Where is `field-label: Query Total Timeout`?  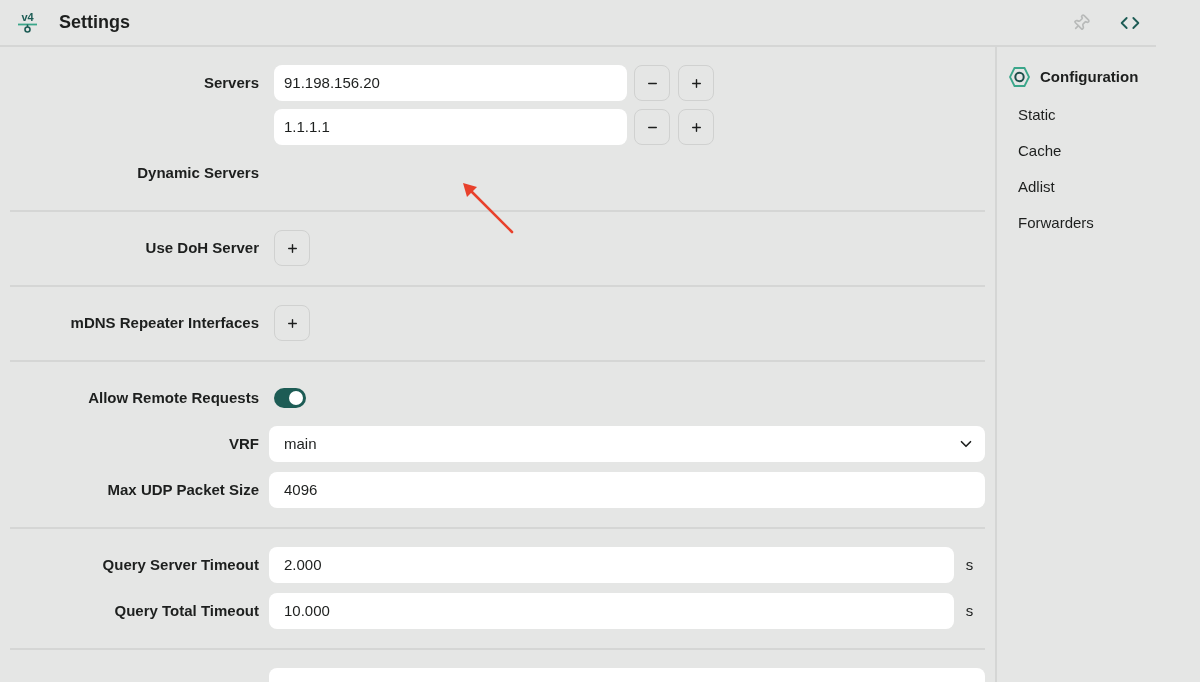 field-label: Query Total Timeout is located at coordinates (186, 610).